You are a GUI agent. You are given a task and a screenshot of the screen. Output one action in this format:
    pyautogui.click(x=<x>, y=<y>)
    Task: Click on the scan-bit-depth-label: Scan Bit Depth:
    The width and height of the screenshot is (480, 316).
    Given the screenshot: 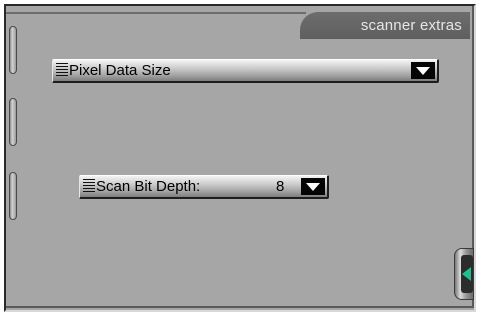 What is the action you would take?
    pyautogui.click(x=148, y=186)
    